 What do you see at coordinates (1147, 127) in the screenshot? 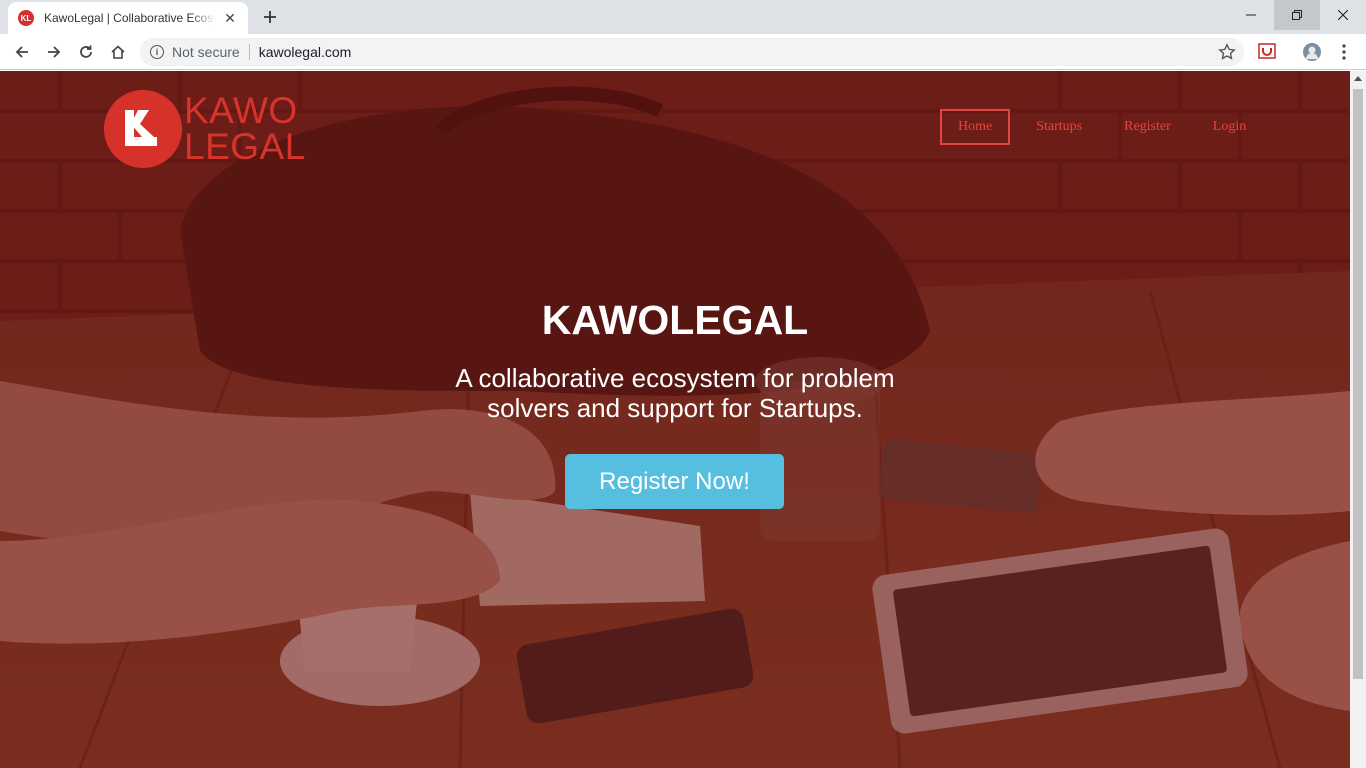
I see `nav-register: Register` at bounding box center [1147, 127].